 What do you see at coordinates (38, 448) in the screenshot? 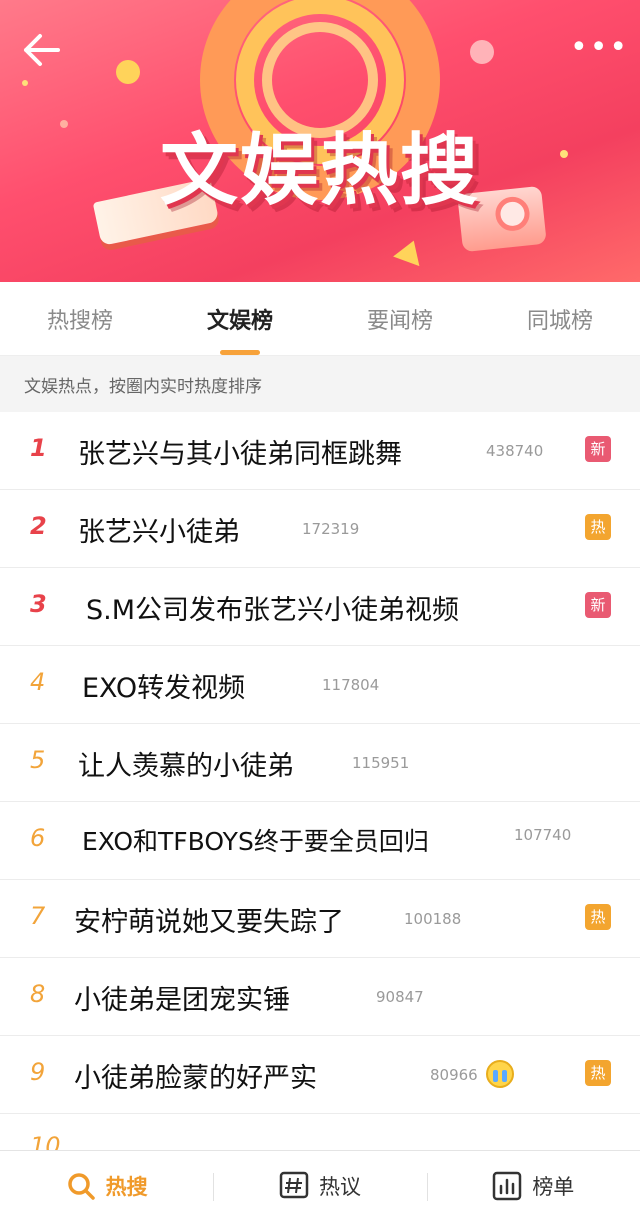
I see `rank-number: 1` at bounding box center [38, 448].